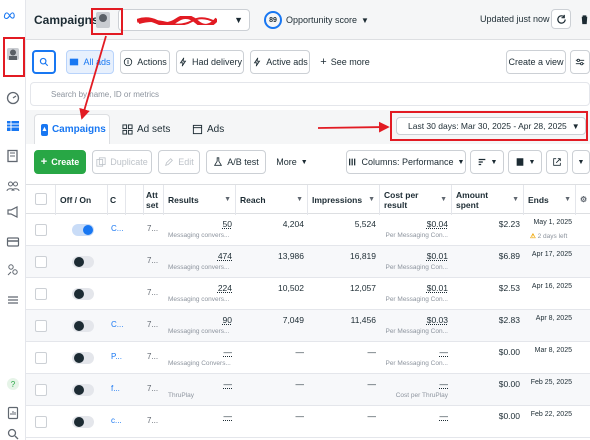  I want to click on search-toggle-button, so click(44, 62).